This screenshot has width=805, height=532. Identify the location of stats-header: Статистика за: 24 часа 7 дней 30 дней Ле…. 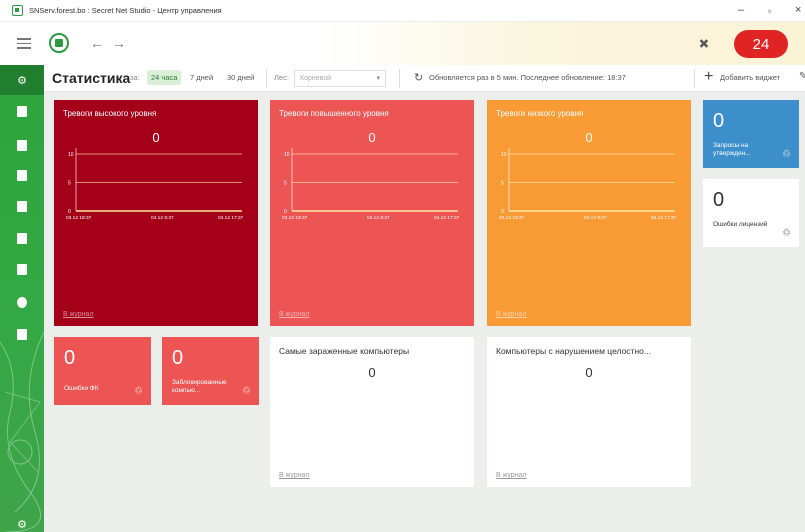
(424, 78).